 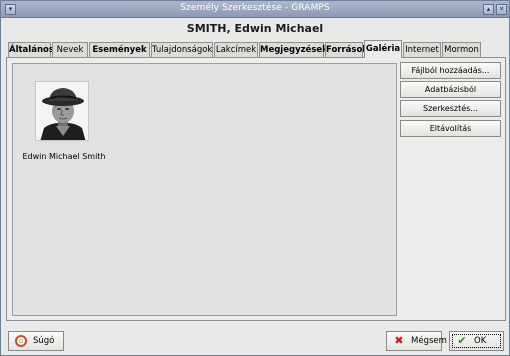 I want to click on tab-gallery: Galéria, so click(x=383, y=49).